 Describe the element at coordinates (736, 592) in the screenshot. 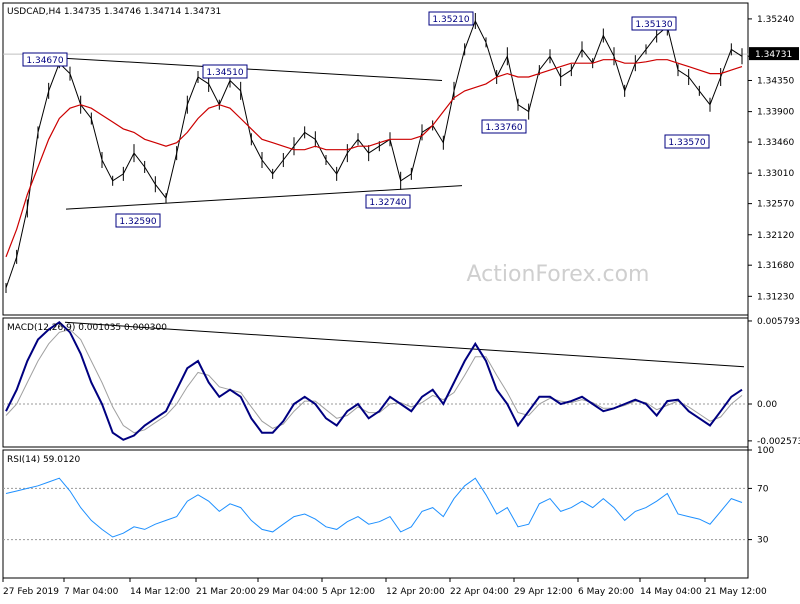

I see `x-tick-label-11: 21 May 12:00` at that location.